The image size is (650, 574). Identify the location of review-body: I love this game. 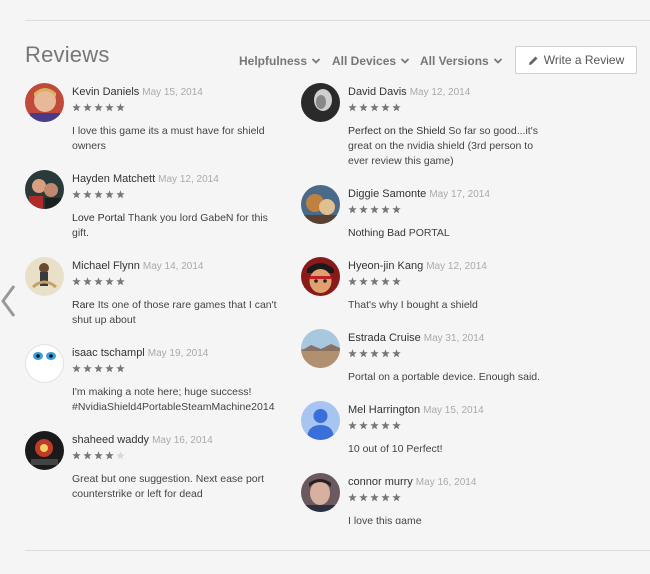
(385, 519).